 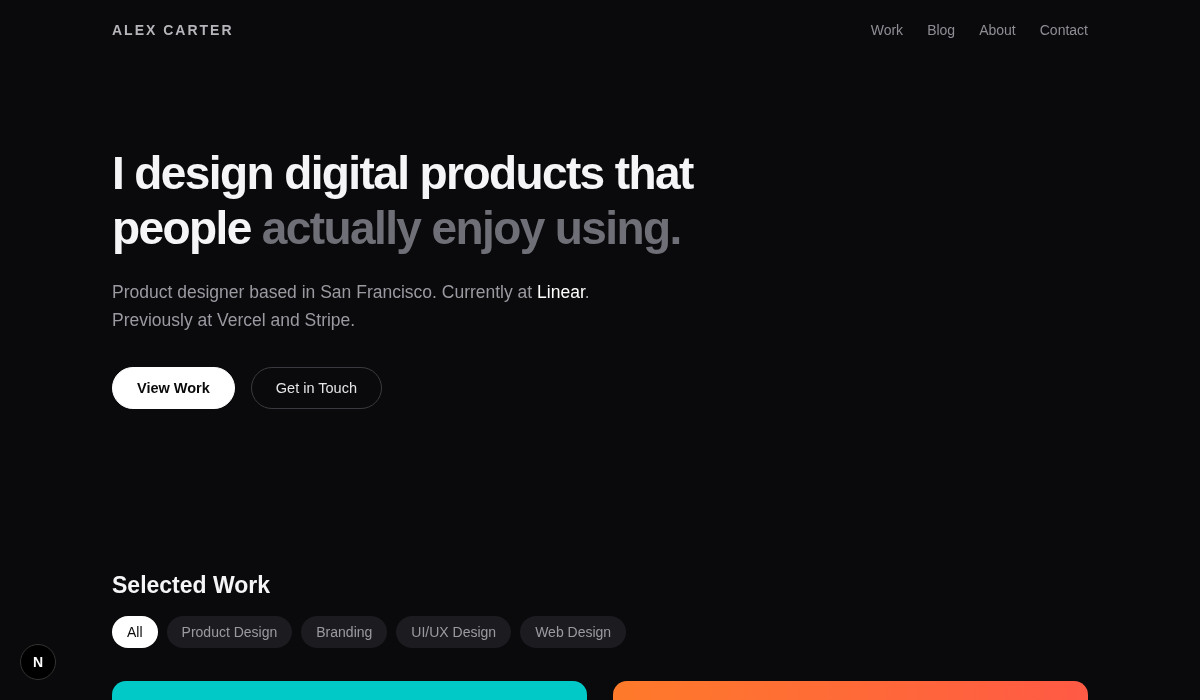 What do you see at coordinates (351, 306) in the screenshot?
I see `intro-text: Product designer based in San Francisco. Currently at Linear. Previously at Vercel and Stripe.` at bounding box center [351, 306].